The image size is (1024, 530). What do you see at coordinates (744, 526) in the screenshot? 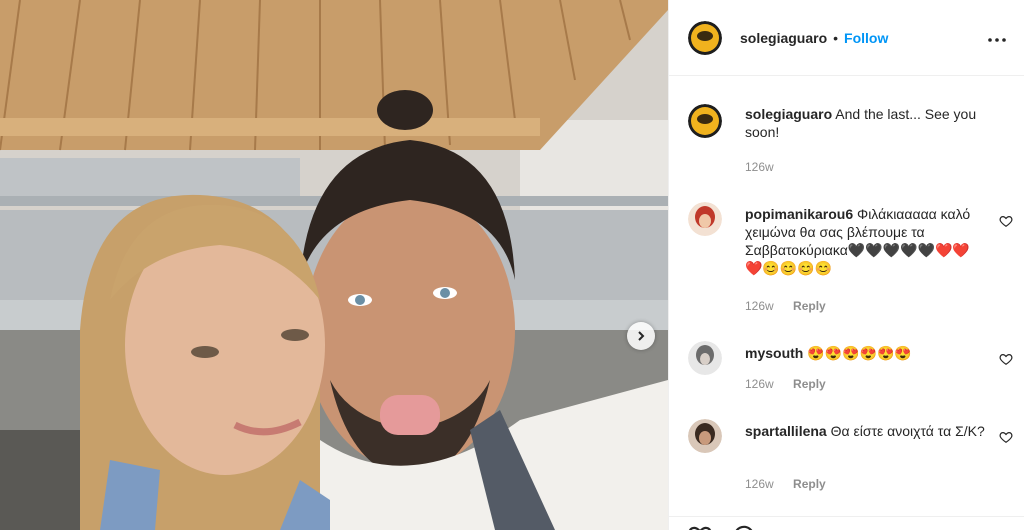
I see `comment-bubble-icon` at bounding box center [744, 526].